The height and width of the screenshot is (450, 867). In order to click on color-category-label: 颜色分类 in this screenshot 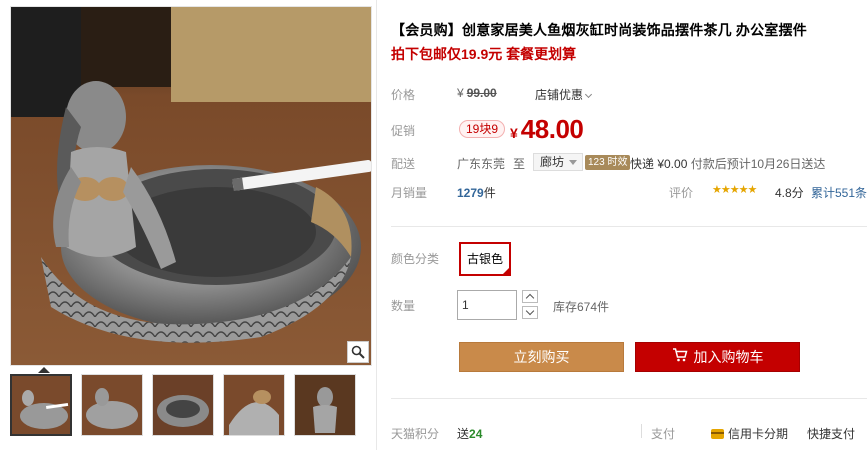, I will do `click(415, 259)`.